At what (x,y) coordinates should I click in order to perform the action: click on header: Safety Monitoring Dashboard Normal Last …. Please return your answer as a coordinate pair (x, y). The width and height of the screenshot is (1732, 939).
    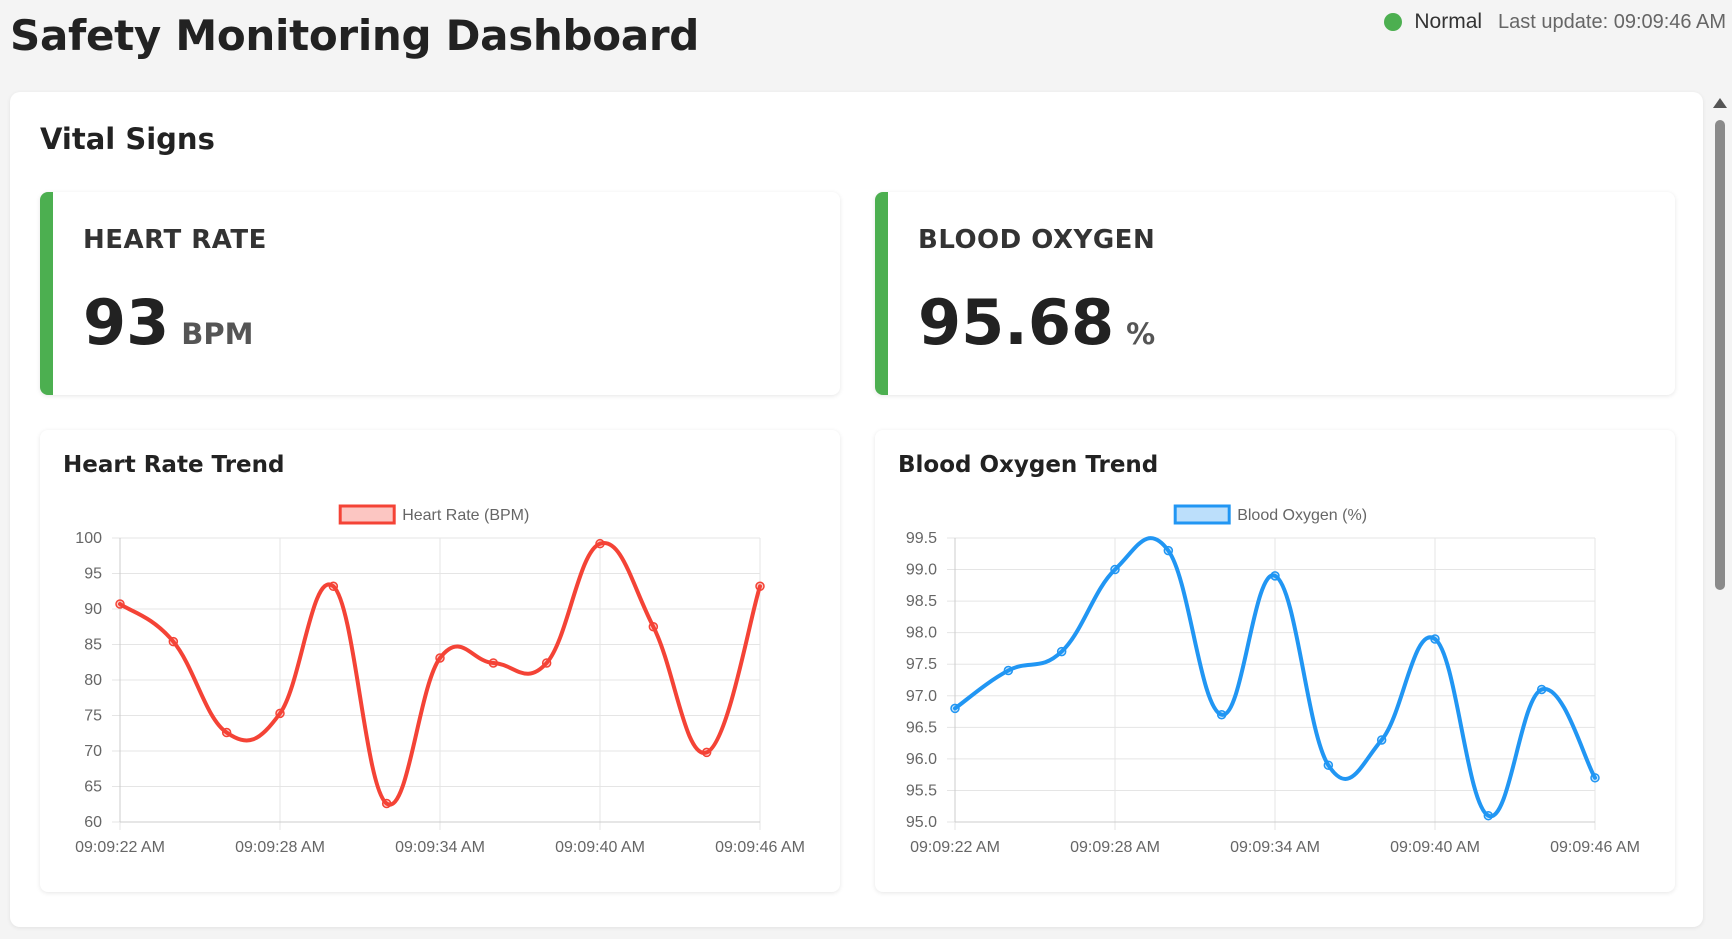
    Looking at the image, I should click on (866, 45).